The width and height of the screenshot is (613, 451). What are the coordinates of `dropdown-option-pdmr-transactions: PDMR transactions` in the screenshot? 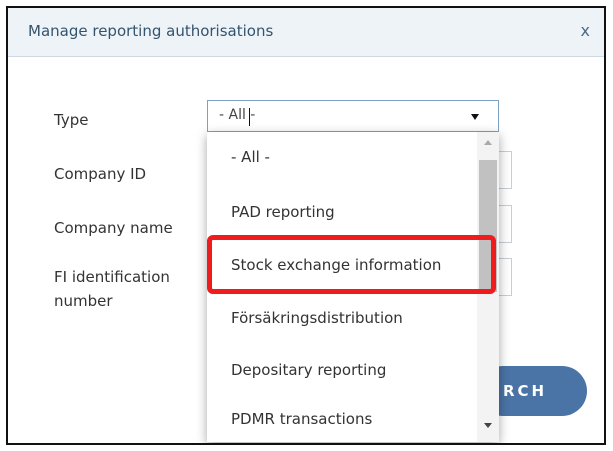 It's located at (301, 419).